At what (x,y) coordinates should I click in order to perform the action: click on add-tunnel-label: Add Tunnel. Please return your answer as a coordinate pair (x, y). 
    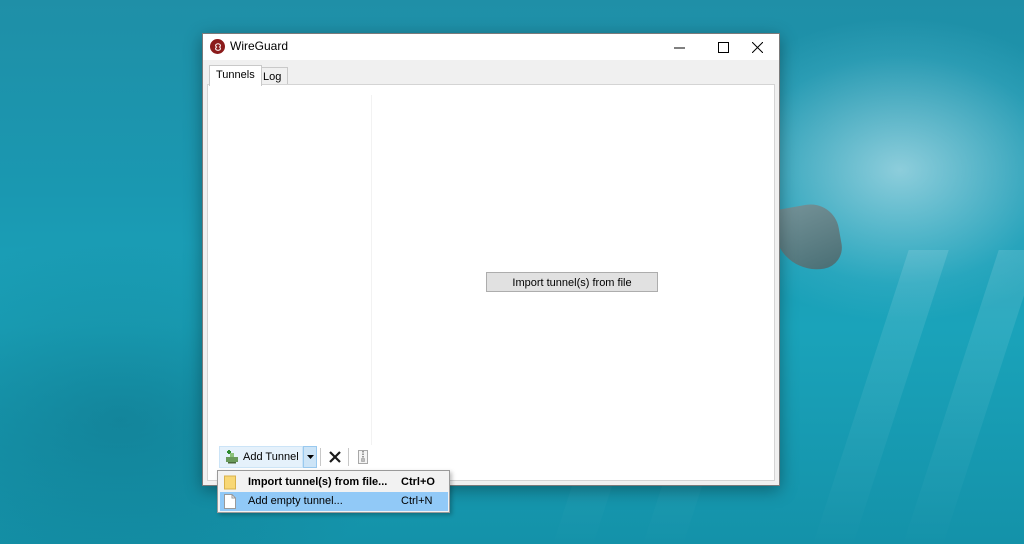
    Looking at the image, I should click on (271, 457).